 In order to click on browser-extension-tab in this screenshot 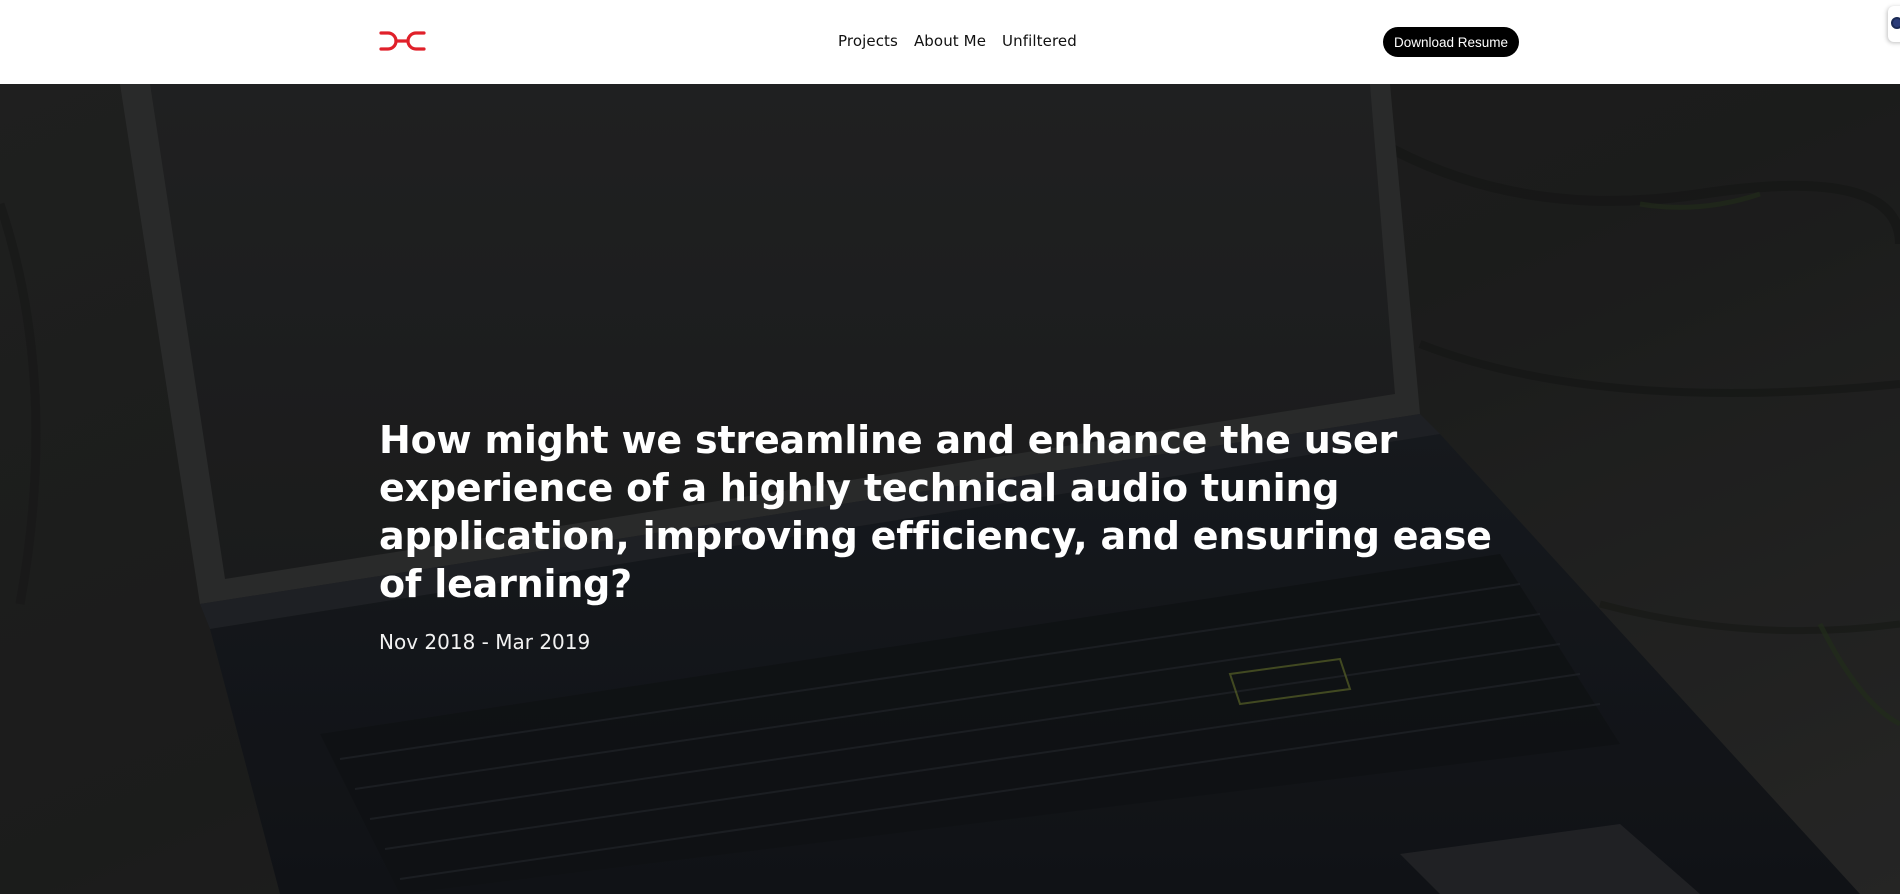, I will do `click(1894, 24)`.